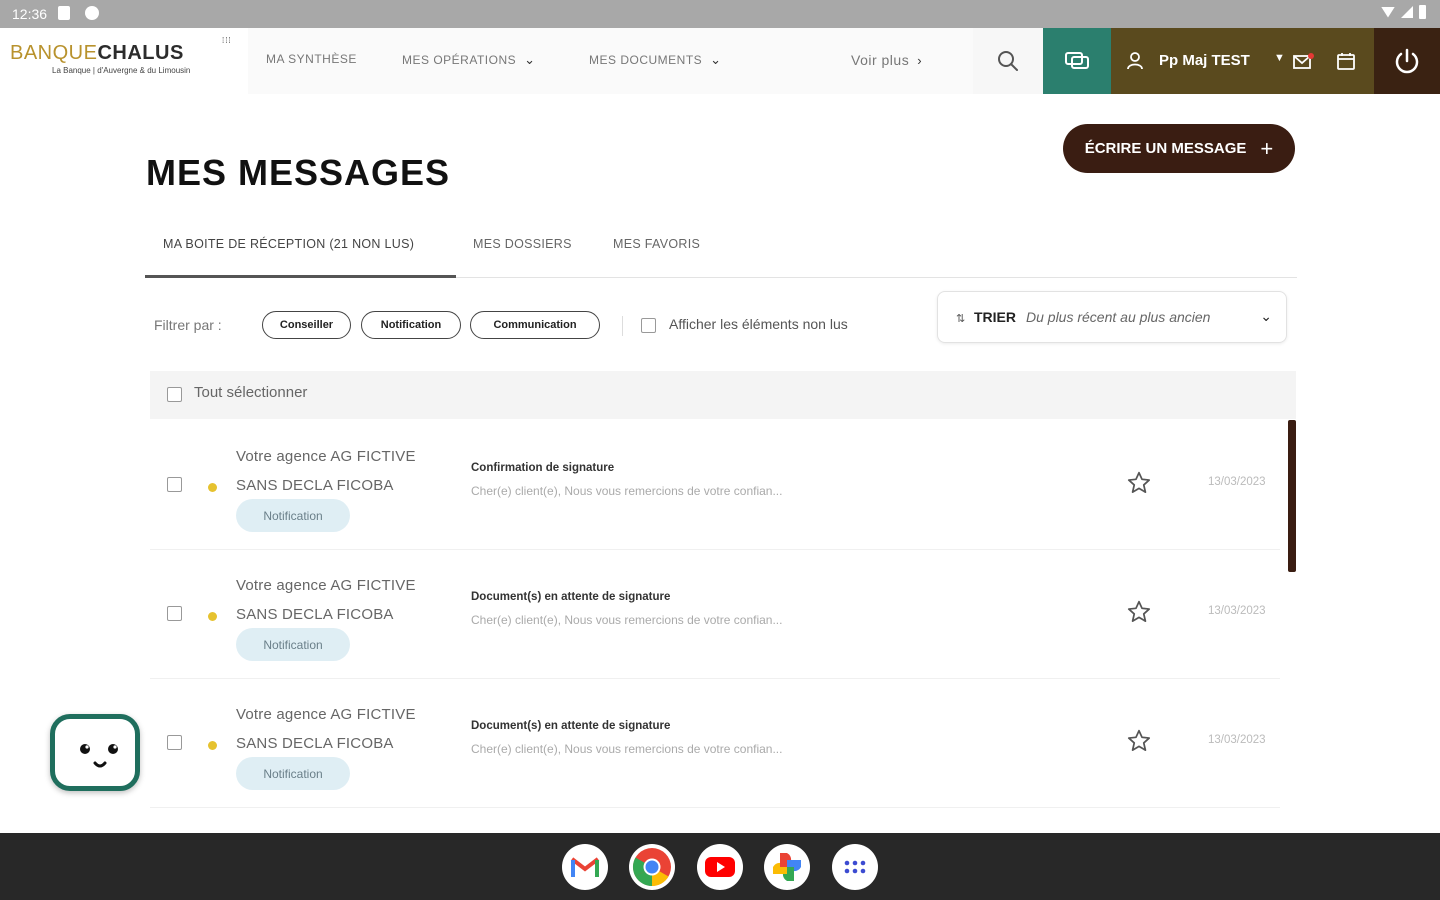  I want to click on plus-icon: +, so click(1267, 148).